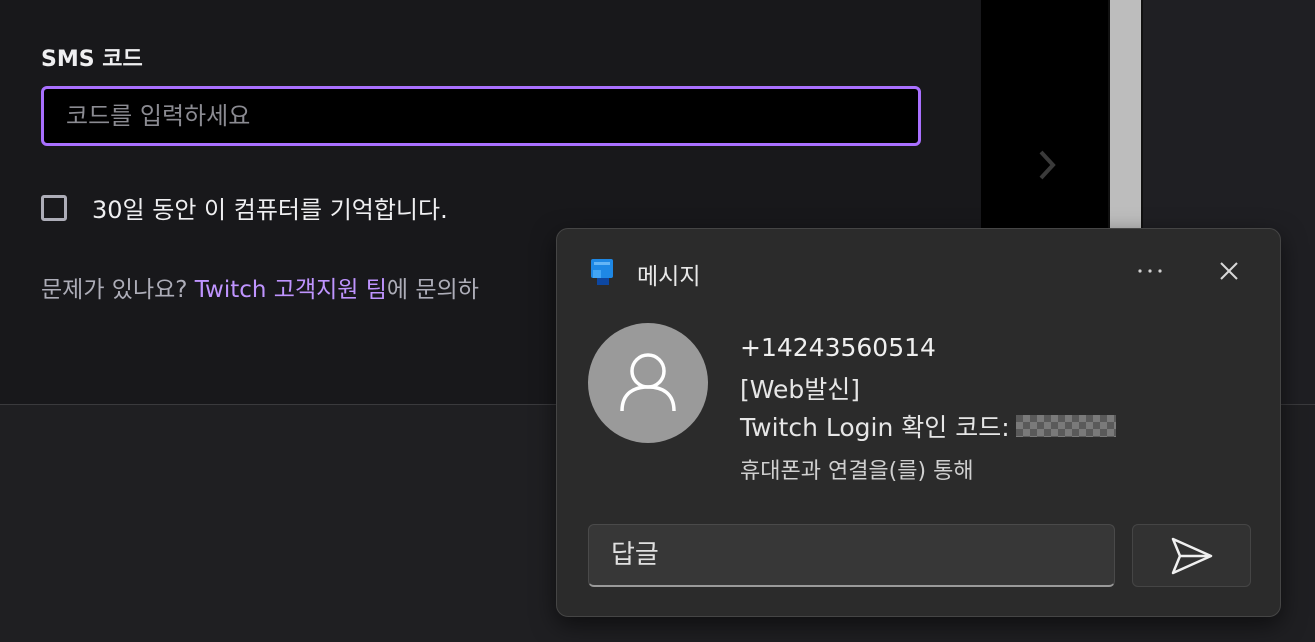 This screenshot has width=1315, height=642. I want to click on send-button, so click(1191, 555).